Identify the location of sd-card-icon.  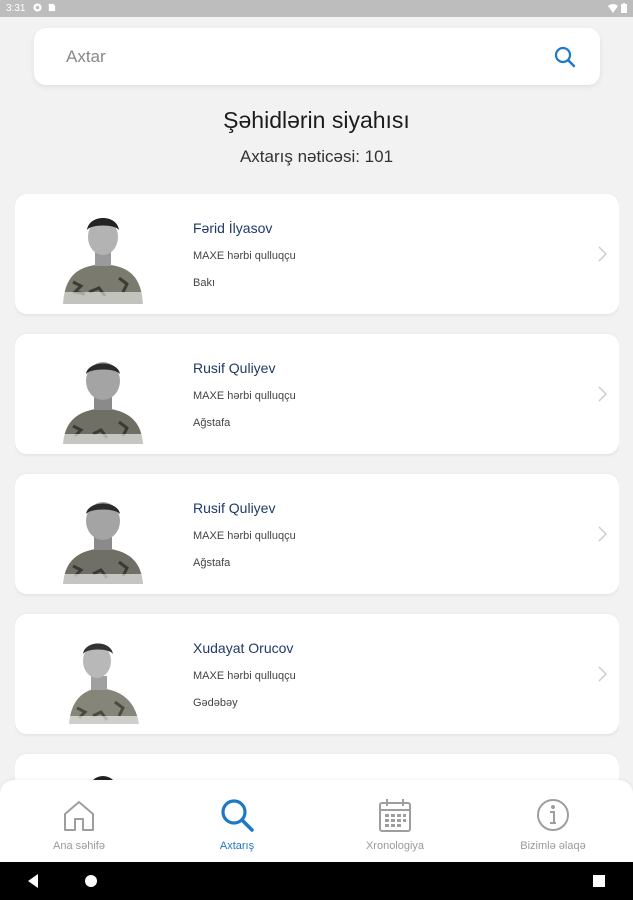
(52, 7).